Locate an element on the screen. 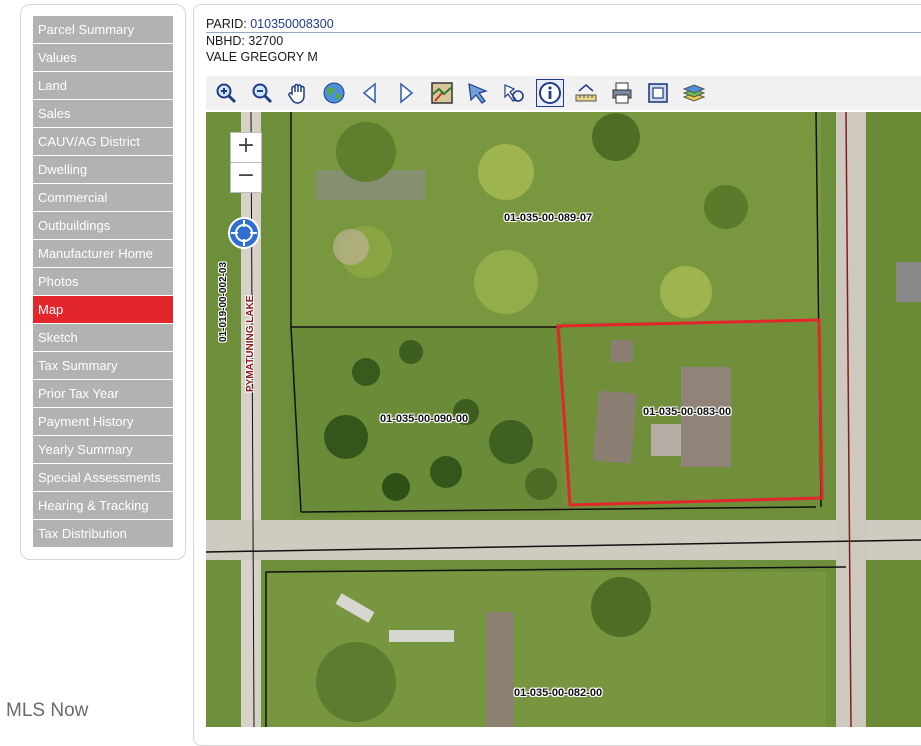  parcel-label: 01-035-00-090-00 is located at coordinates (424, 419).